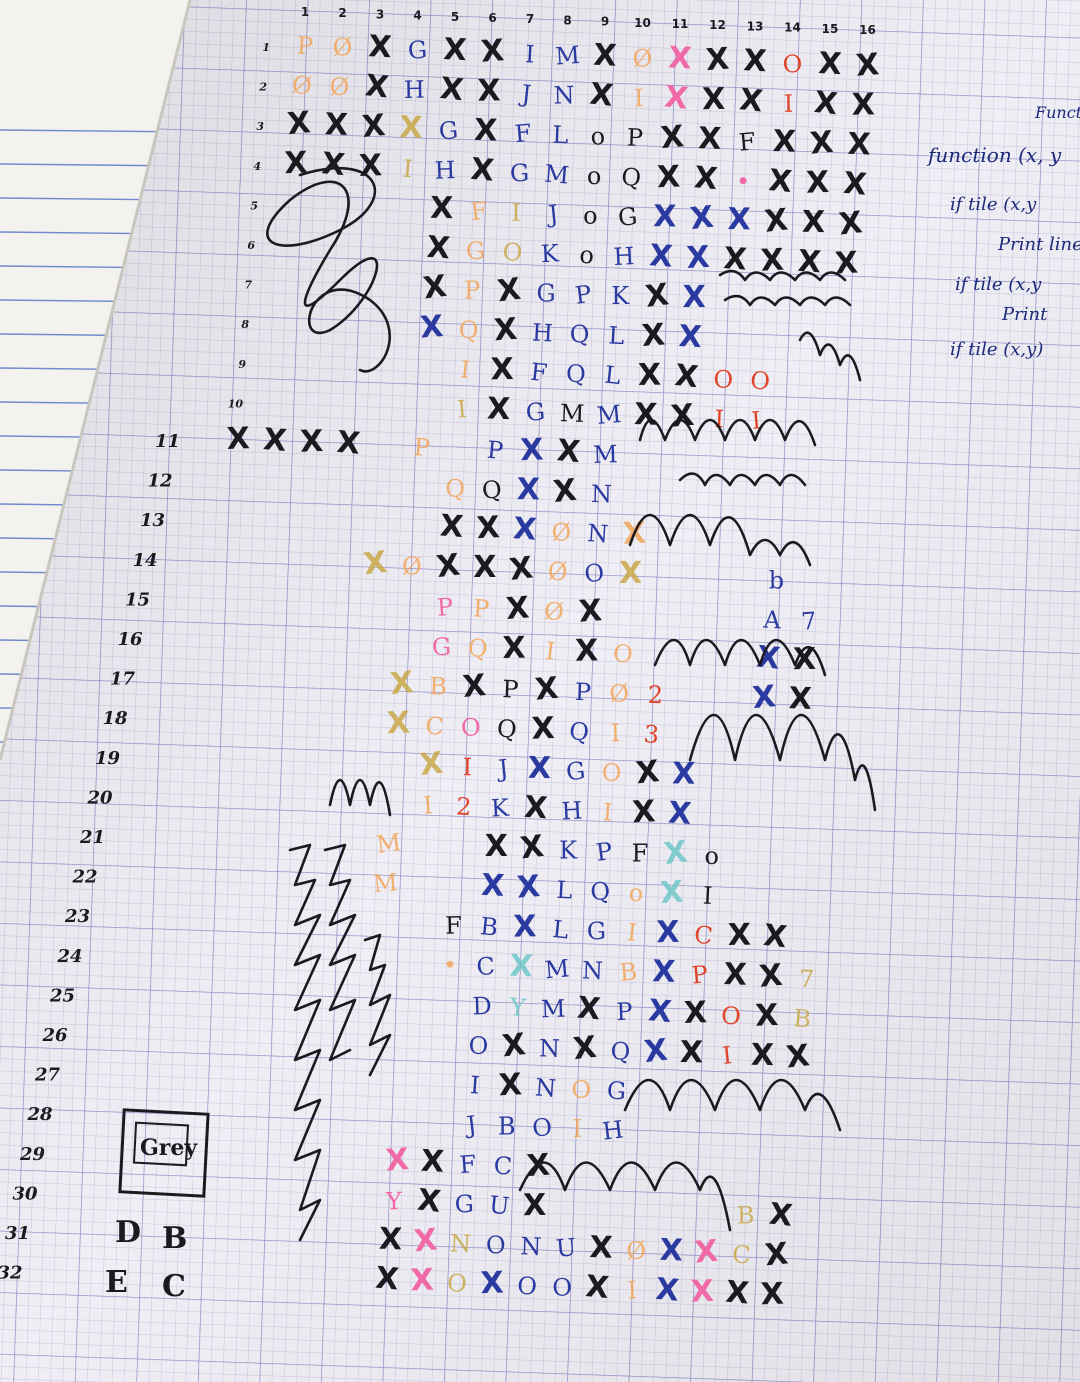  Describe the element at coordinates (116, 1282) in the screenshot. I see `legend-row2-left: E` at that location.